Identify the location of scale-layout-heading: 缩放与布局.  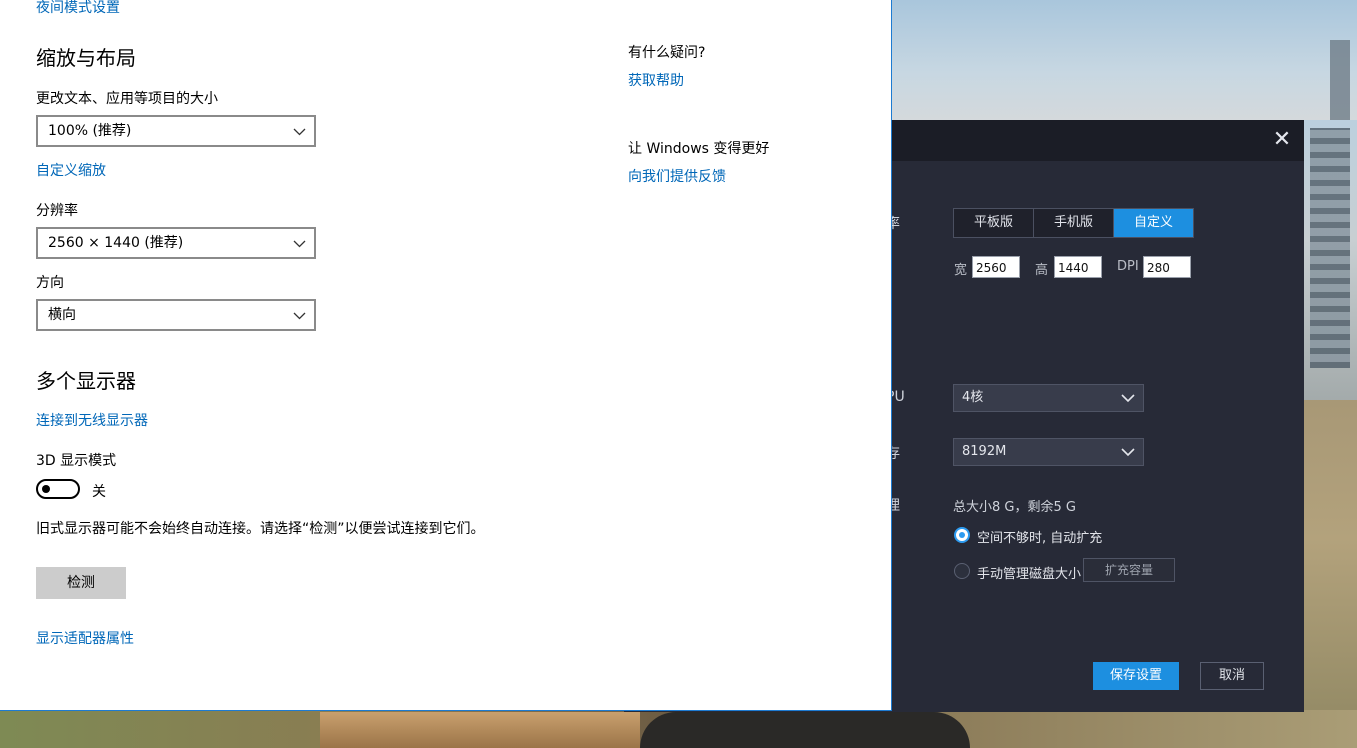
(86, 58).